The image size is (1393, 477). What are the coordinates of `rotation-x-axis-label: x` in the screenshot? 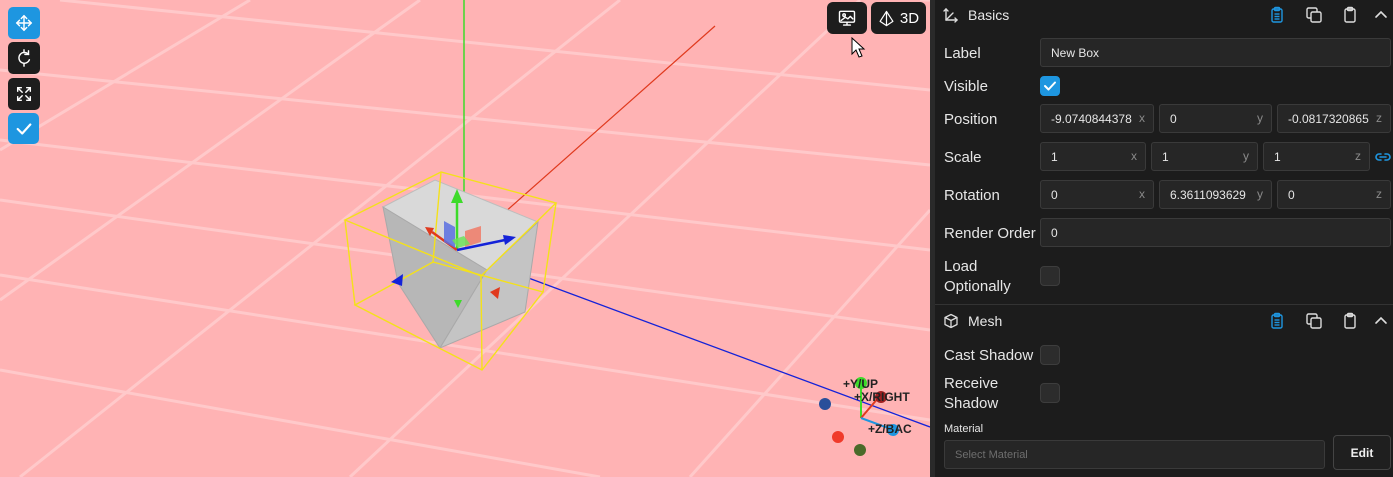 It's located at (1140, 194).